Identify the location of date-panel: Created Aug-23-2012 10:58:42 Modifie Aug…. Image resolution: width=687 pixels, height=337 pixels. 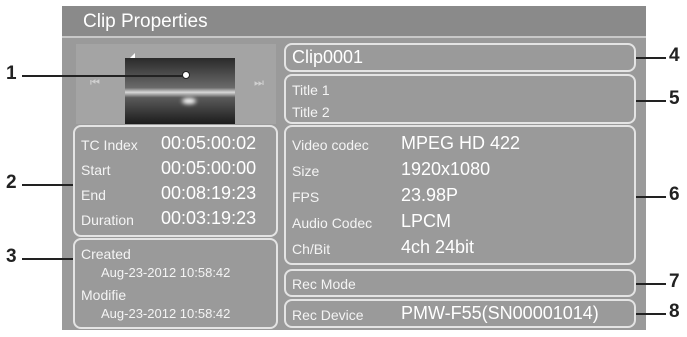
(175, 283).